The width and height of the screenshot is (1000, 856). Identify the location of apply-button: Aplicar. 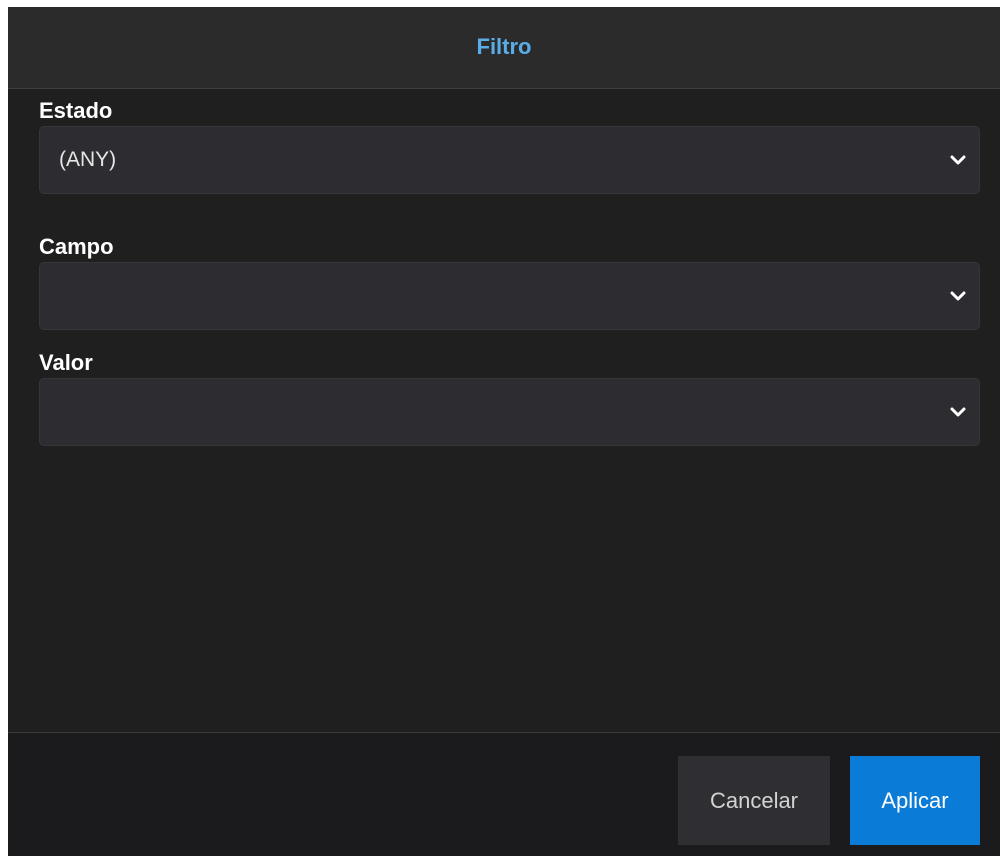
(915, 800).